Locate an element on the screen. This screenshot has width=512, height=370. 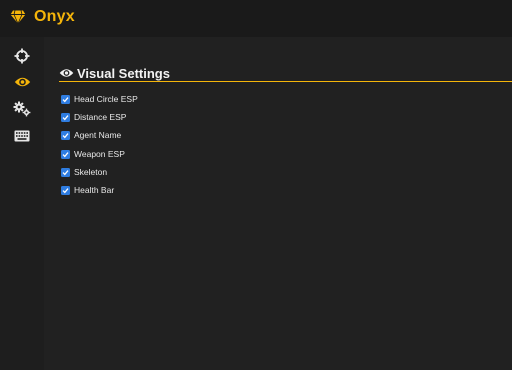
option-label: Head Circle ESP is located at coordinates (106, 99).